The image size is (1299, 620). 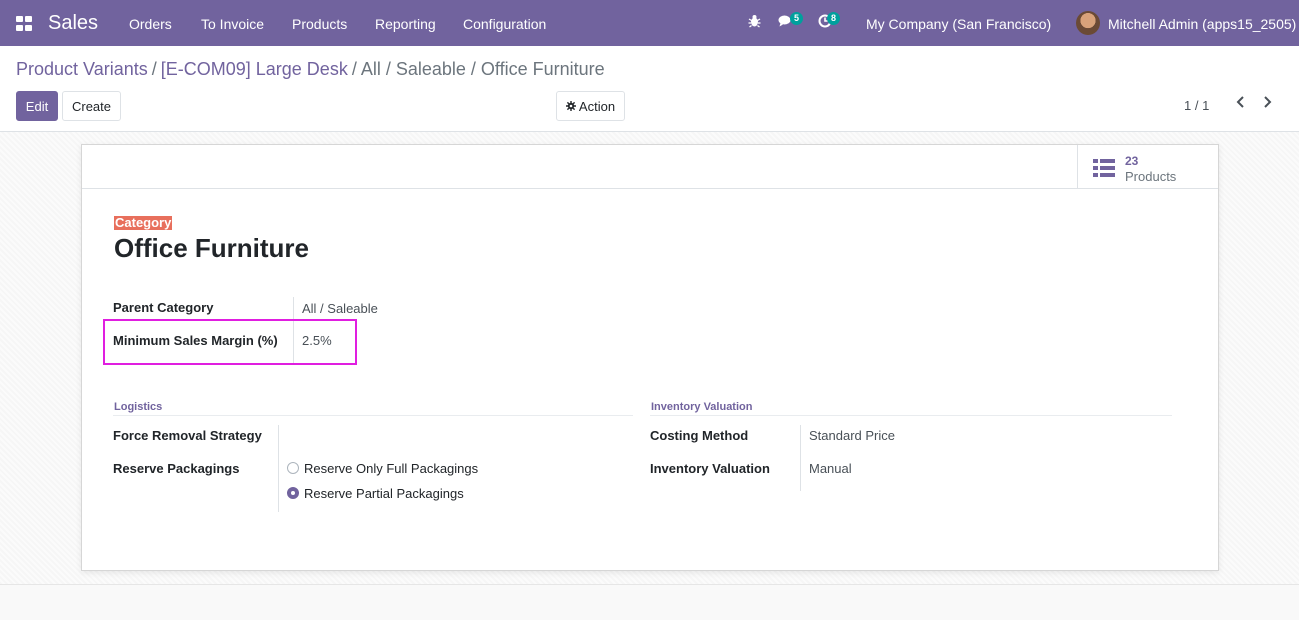 What do you see at coordinates (1151, 176) in the screenshot?
I see `products-label: Products` at bounding box center [1151, 176].